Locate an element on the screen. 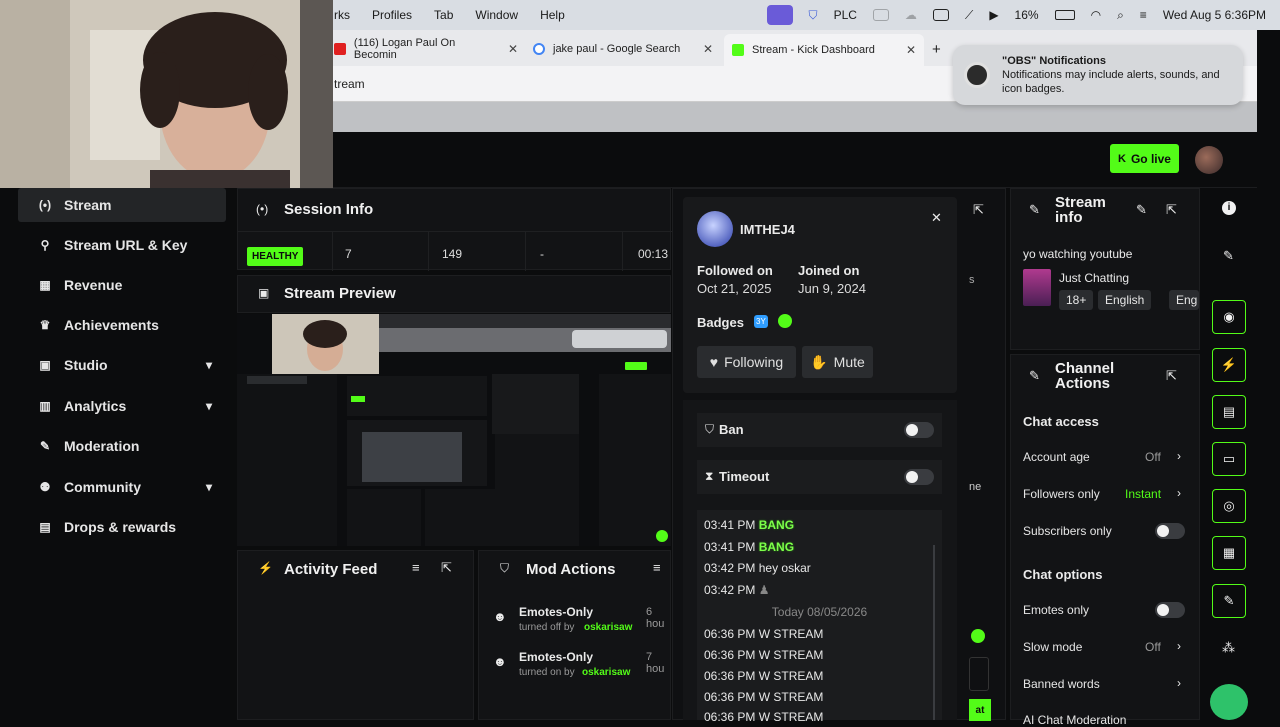 The width and height of the screenshot is (1280, 727). sidebar-item-drops-rewards: ▤ Drops & rewards is located at coordinates (122, 527).